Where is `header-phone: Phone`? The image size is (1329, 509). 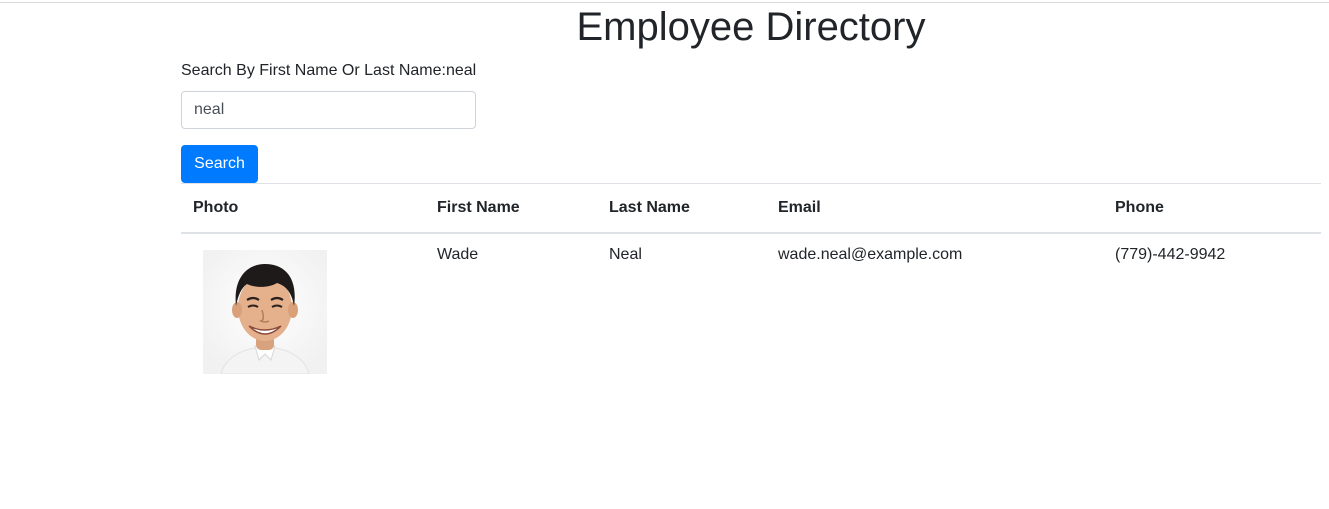 header-phone: Phone is located at coordinates (1212, 208).